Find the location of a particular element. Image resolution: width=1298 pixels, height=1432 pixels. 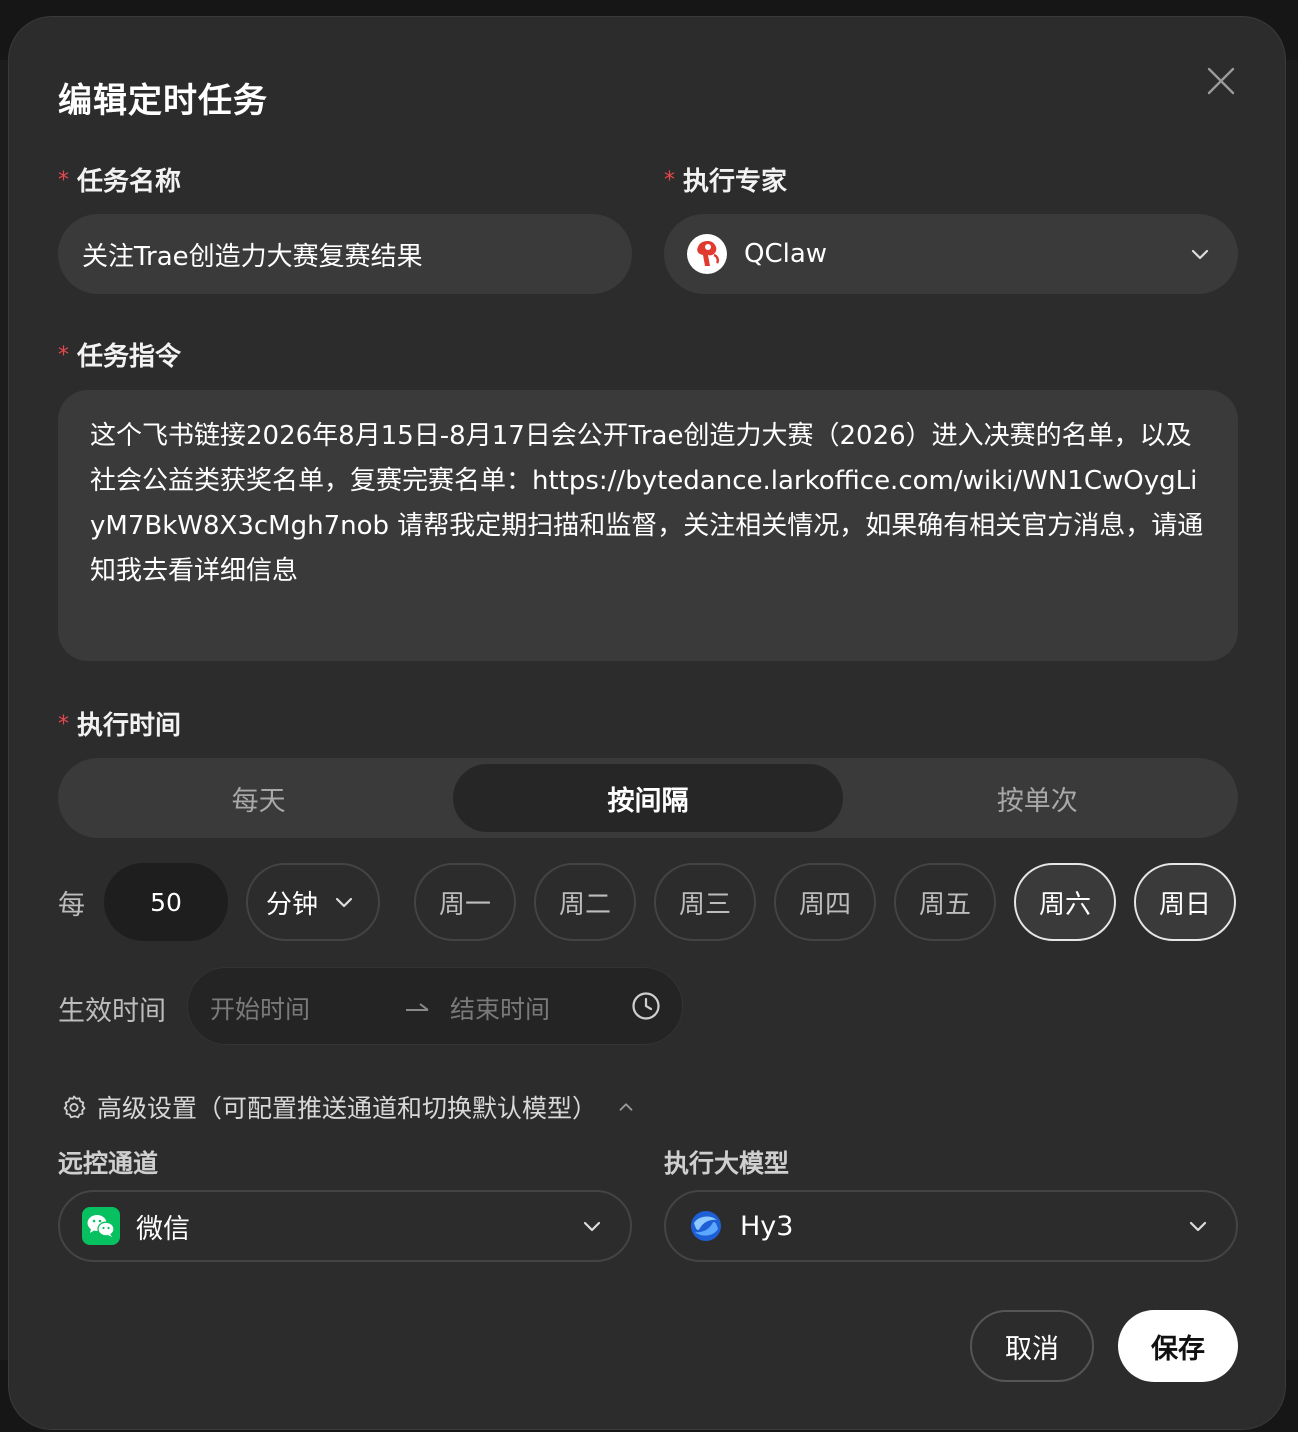

wechat-icon is located at coordinates (101, 1226).